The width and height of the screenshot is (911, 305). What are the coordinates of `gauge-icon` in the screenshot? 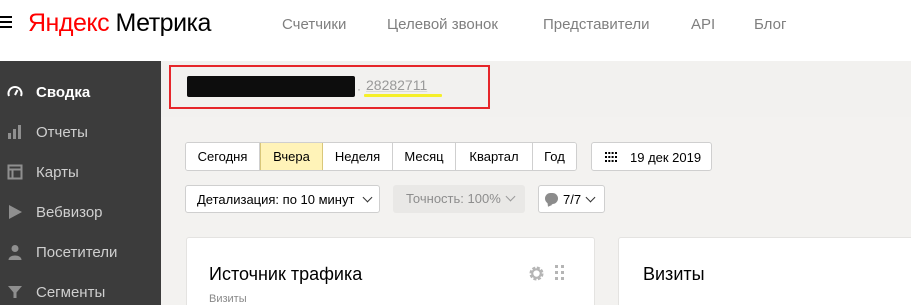 It's located at (15, 91).